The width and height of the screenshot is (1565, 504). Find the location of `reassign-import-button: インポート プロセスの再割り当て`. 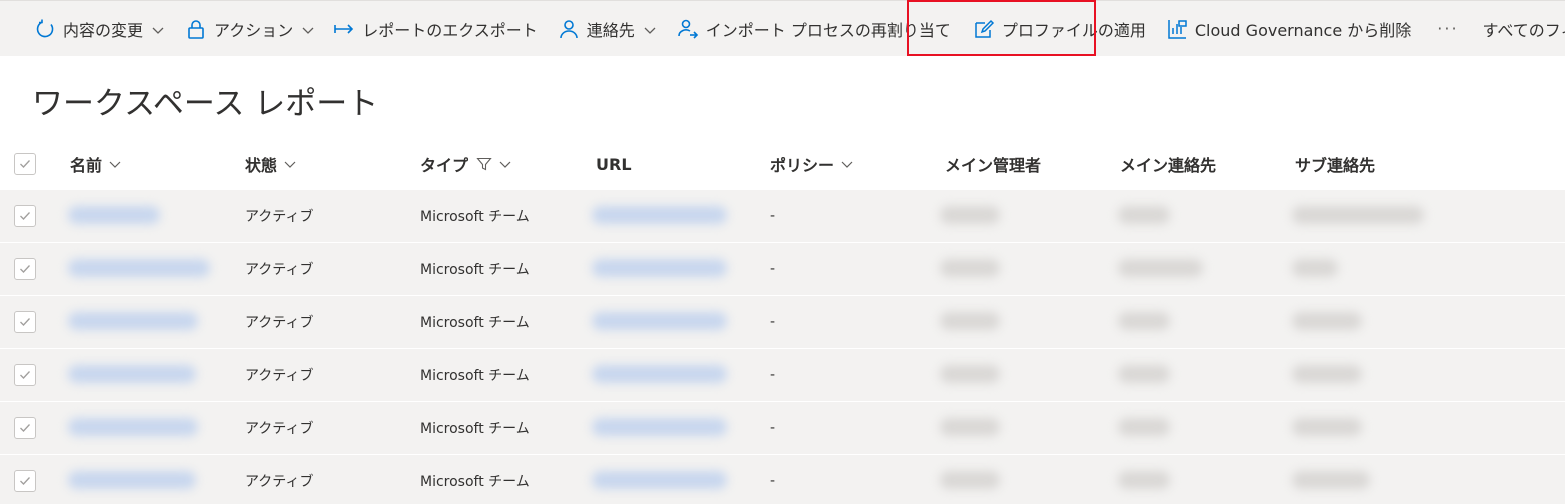

reassign-import-button: インポート プロセスの再割り当て is located at coordinates (814, 28).